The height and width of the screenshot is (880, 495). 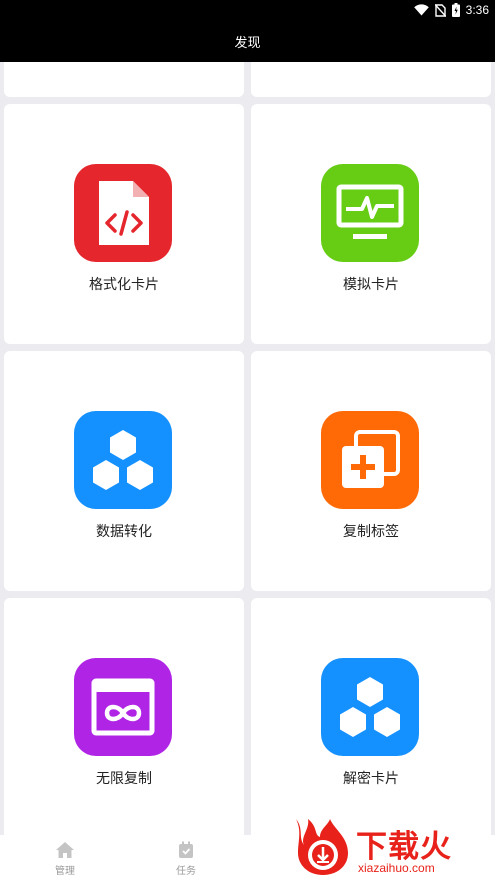 I want to click on card-copy-tag: 复制标签, so click(x=371, y=471).